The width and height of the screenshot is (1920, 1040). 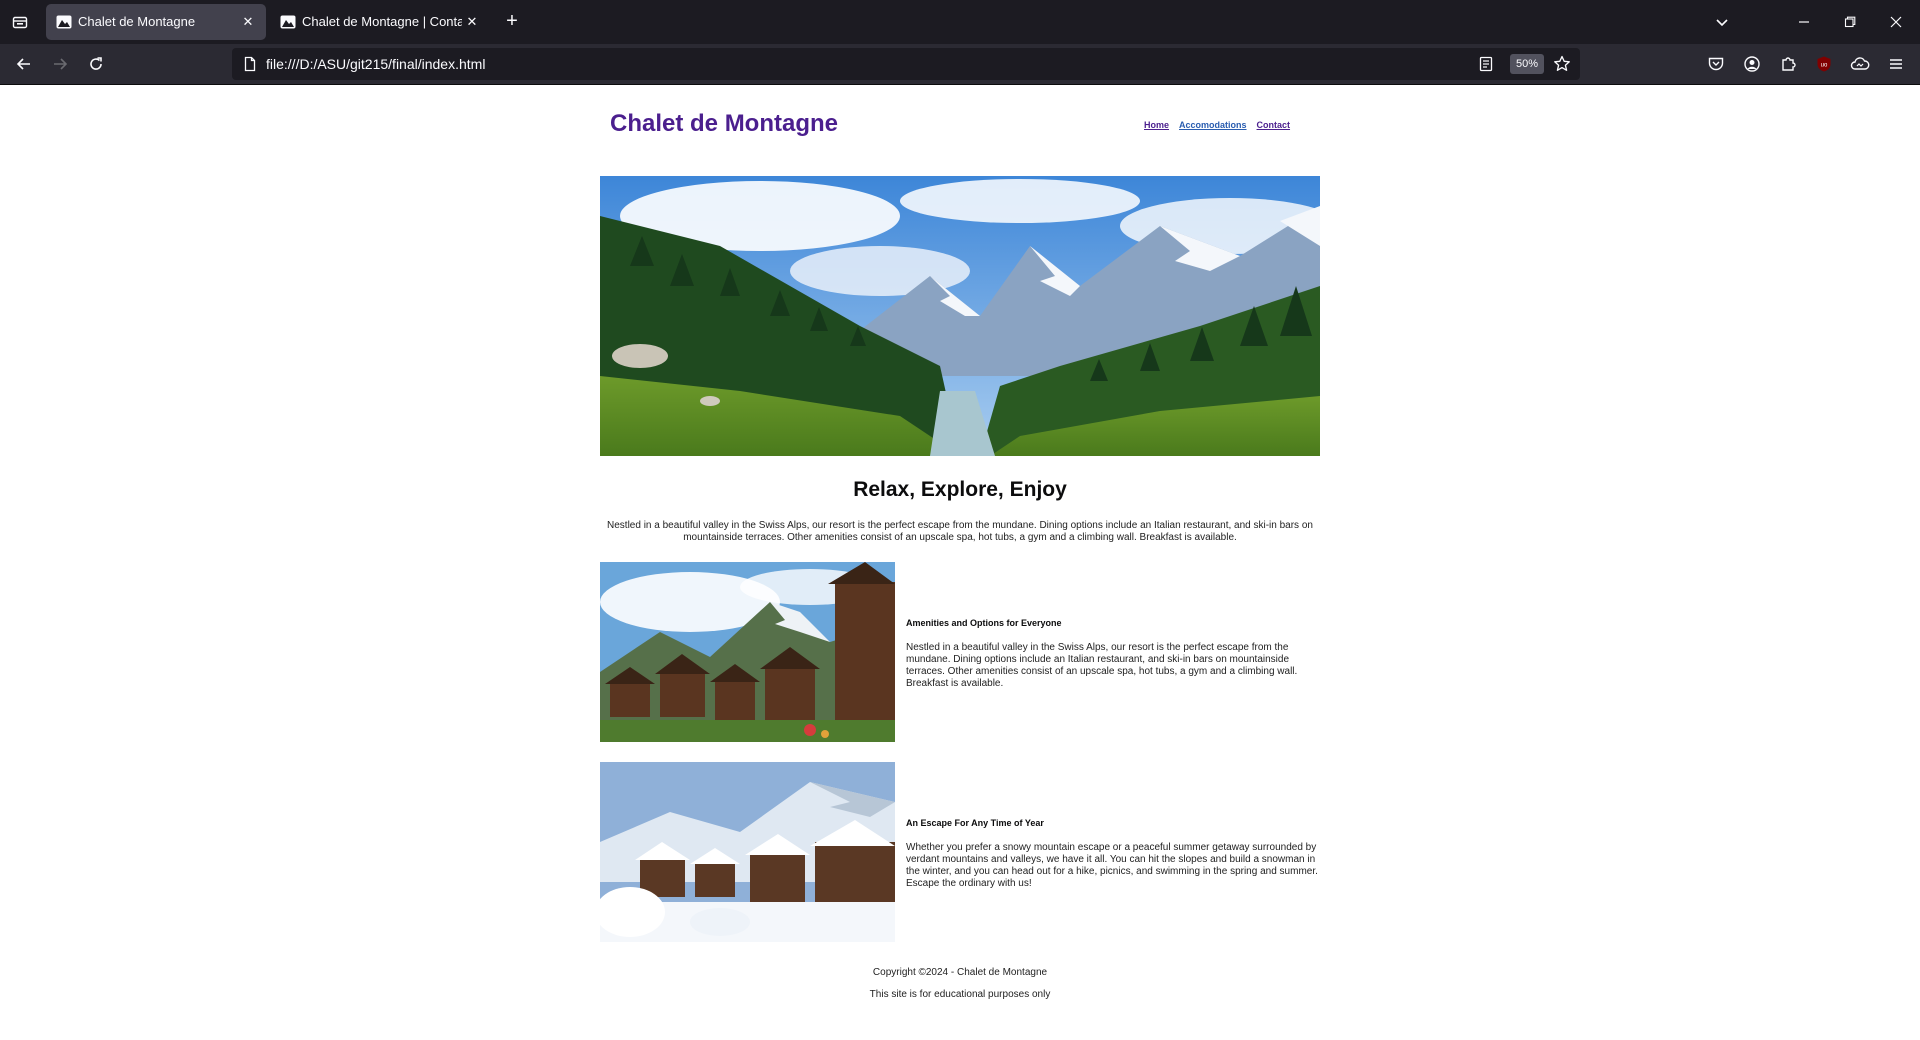 I want to click on tab-list-button, so click(x=20, y=22).